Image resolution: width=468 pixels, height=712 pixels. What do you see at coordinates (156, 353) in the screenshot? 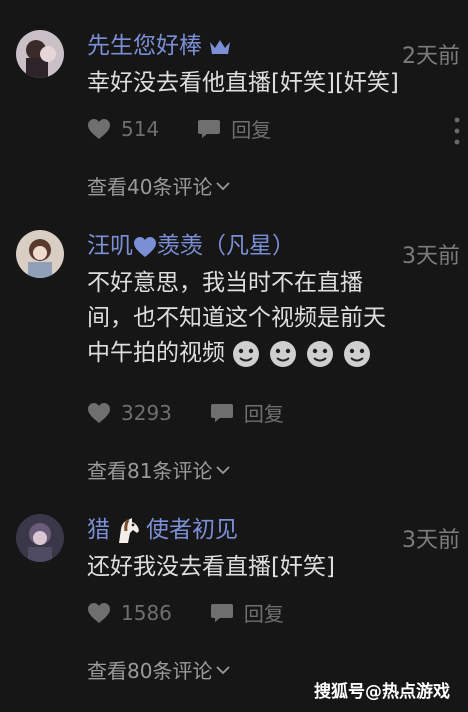
I see `comment-text-line: 中午拍的视频` at bounding box center [156, 353].